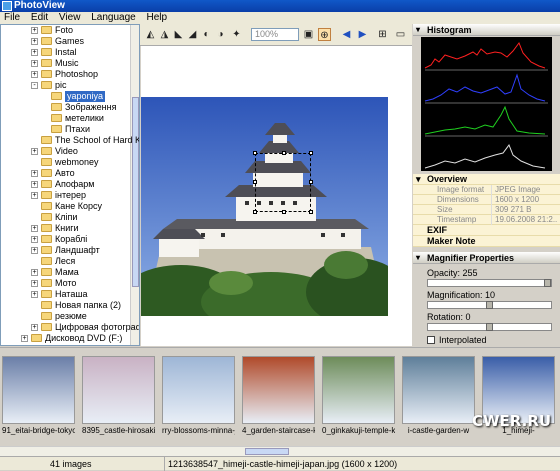  I want to click on tree-item: +Crysis WARHEAD(R) (G:), so click(70, 344).